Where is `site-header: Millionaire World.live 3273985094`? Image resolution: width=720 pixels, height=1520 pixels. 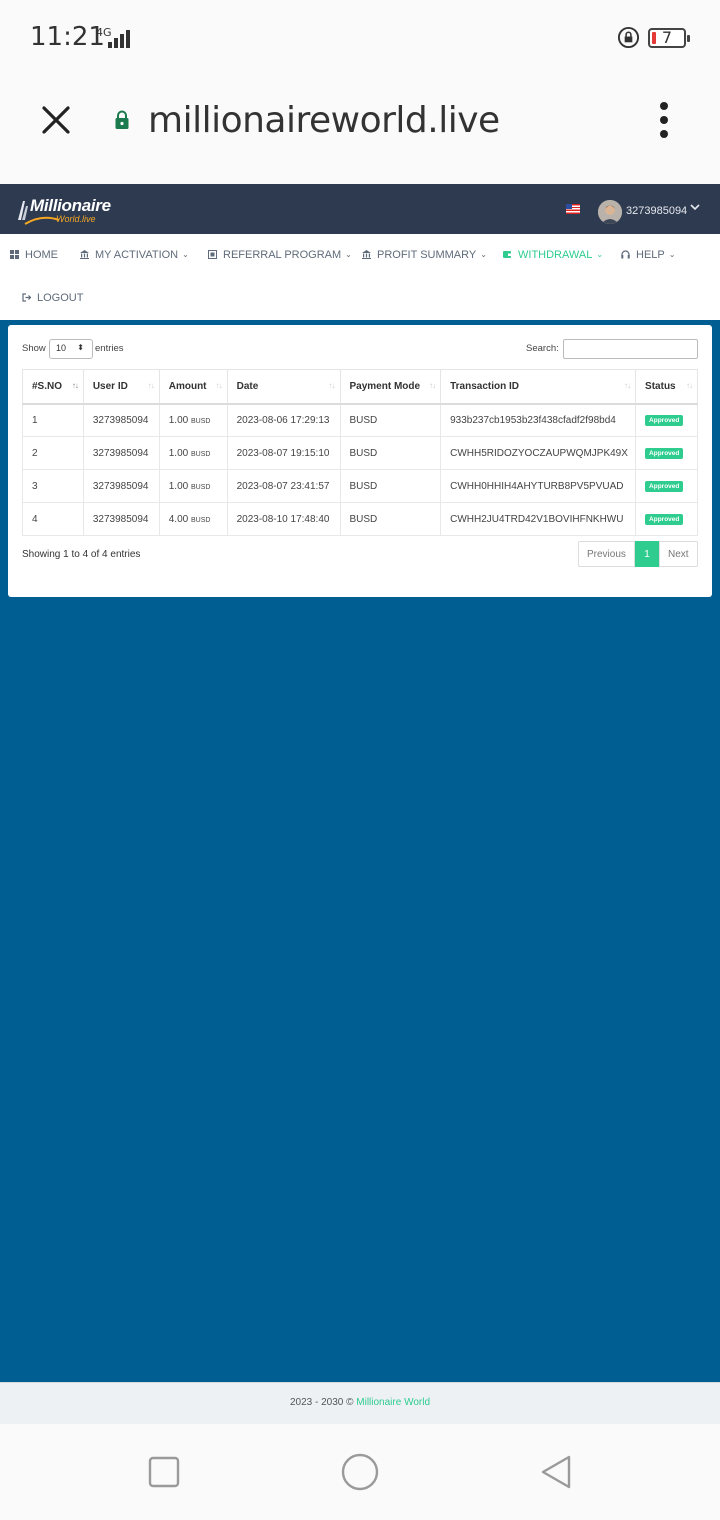
site-header: Millionaire World.live 3273985094 is located at coordinates (360, 209).